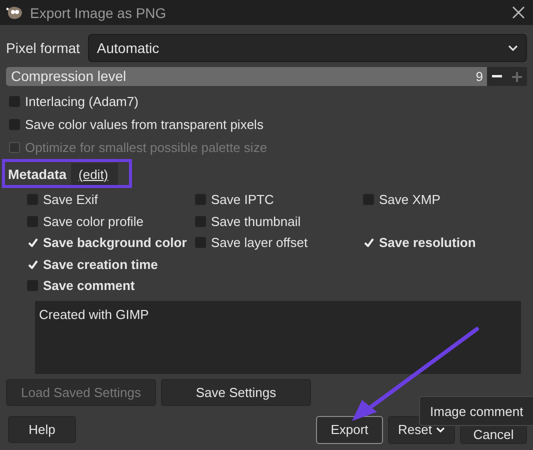  I want to click on slider-label: Compression level, so click(68, 76).